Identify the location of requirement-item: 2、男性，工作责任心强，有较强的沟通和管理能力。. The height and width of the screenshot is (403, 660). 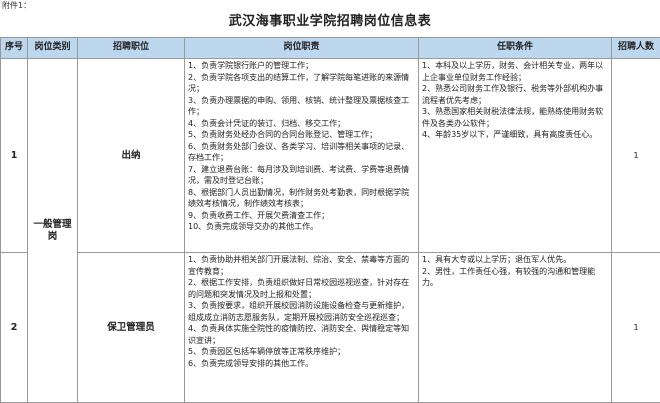
(509, 277).